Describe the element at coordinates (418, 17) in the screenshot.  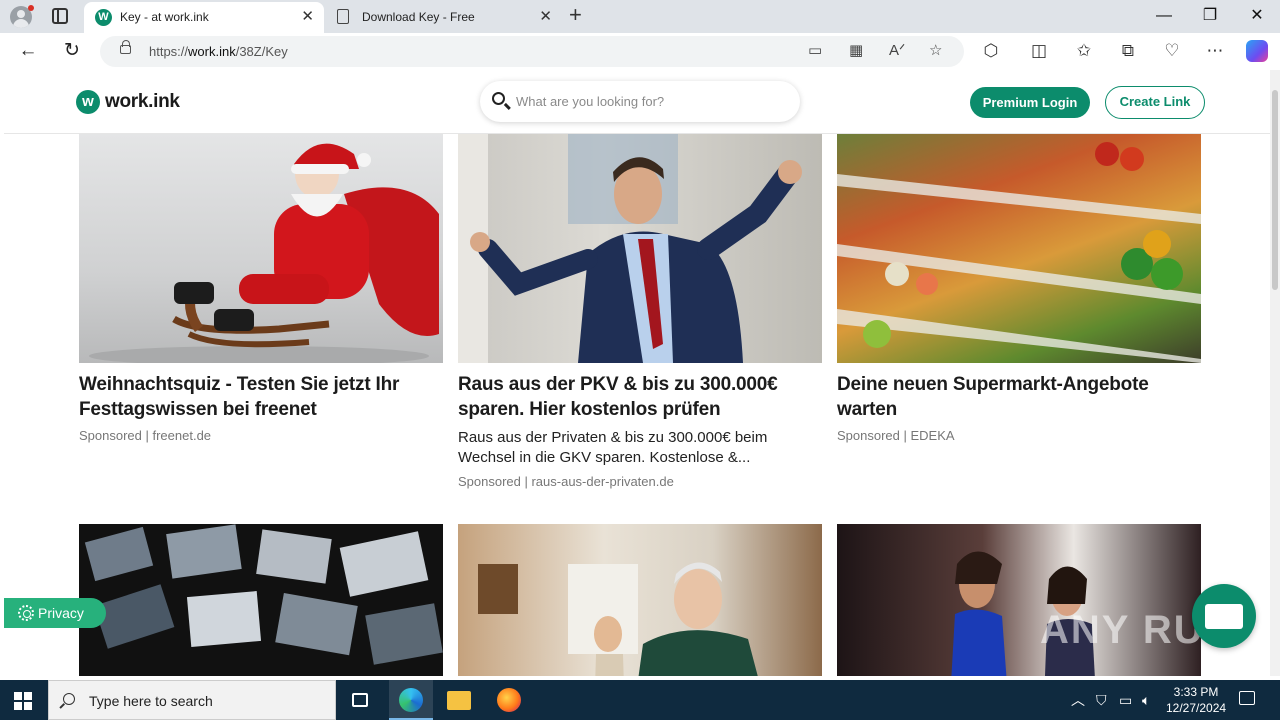
I see `tab-title: Download Key - Free` at that location.